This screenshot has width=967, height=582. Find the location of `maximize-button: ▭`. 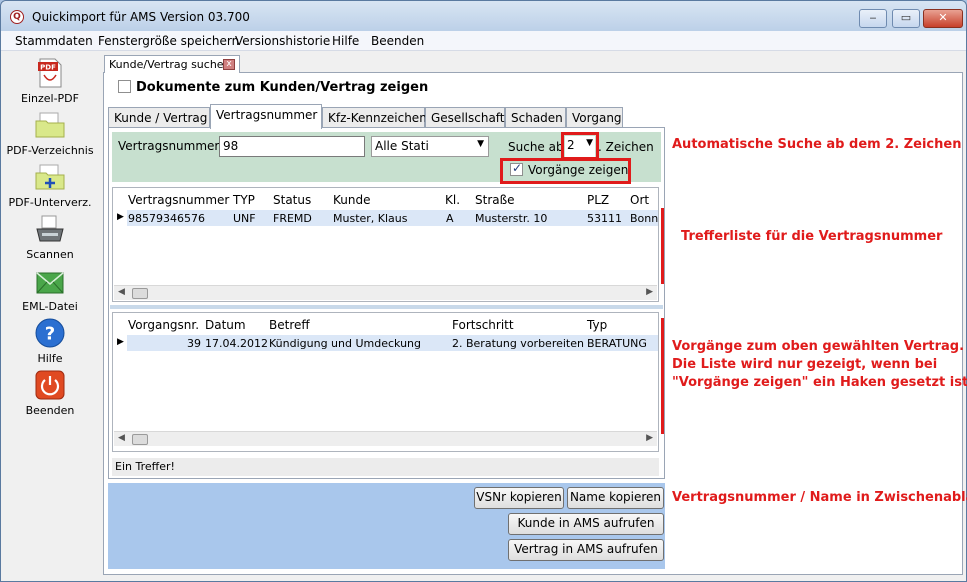

maximize-button: ▭ is located at coordinates (906, 18).